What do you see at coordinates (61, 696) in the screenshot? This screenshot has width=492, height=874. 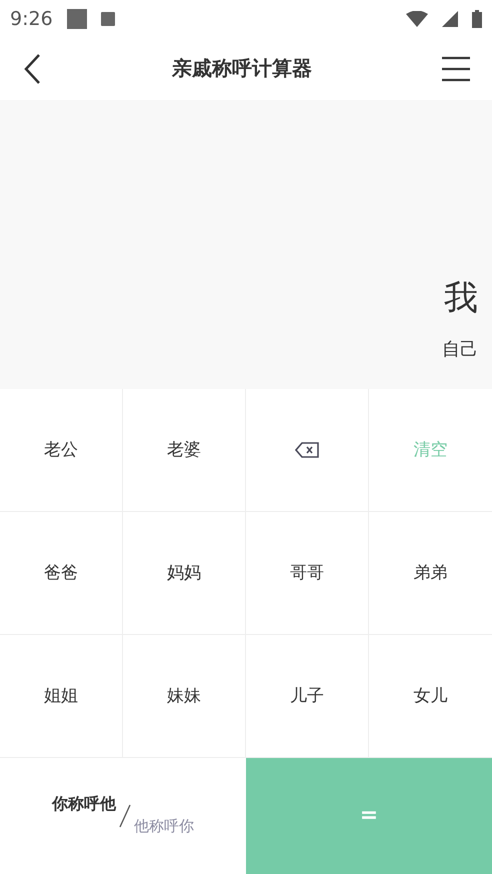 I see `relation-key: 姐姐` at bounding box center [61, 696].